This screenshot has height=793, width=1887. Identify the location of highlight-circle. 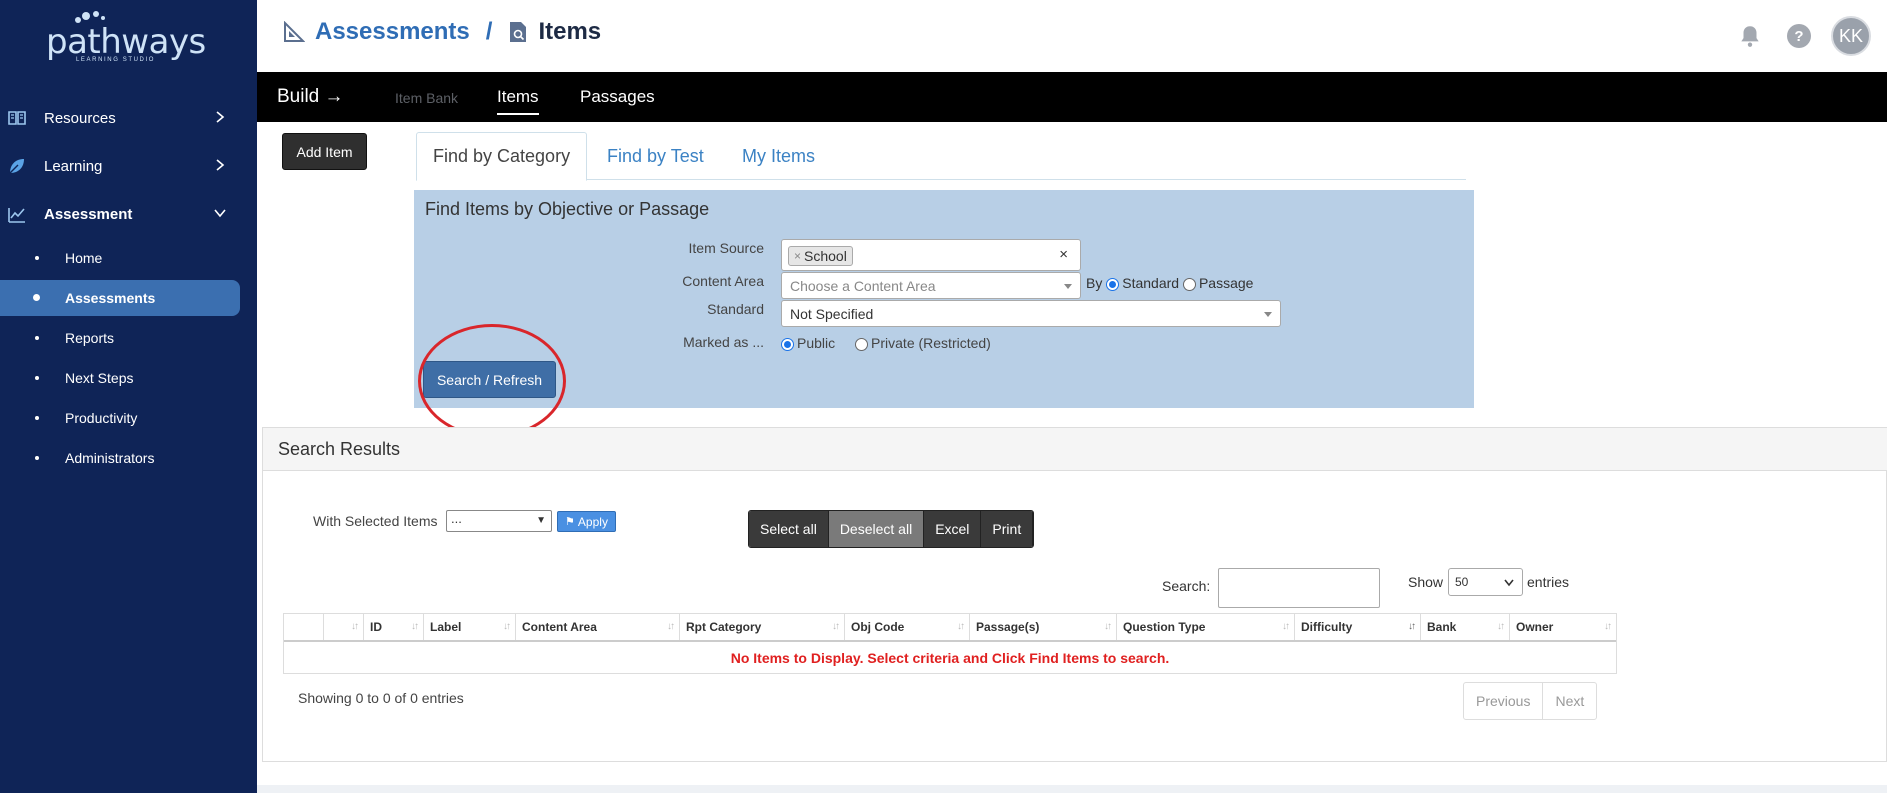
(492, 381).